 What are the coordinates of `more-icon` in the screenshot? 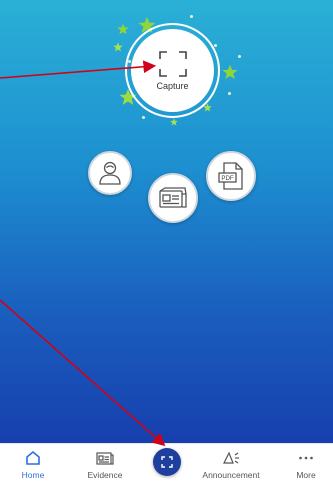 It's located at (306, 458).